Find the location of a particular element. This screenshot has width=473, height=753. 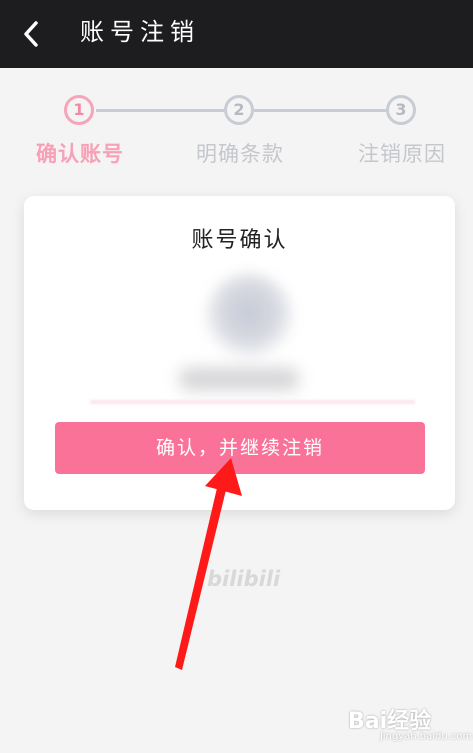

username-blurred is located at coordinates (239, 379).